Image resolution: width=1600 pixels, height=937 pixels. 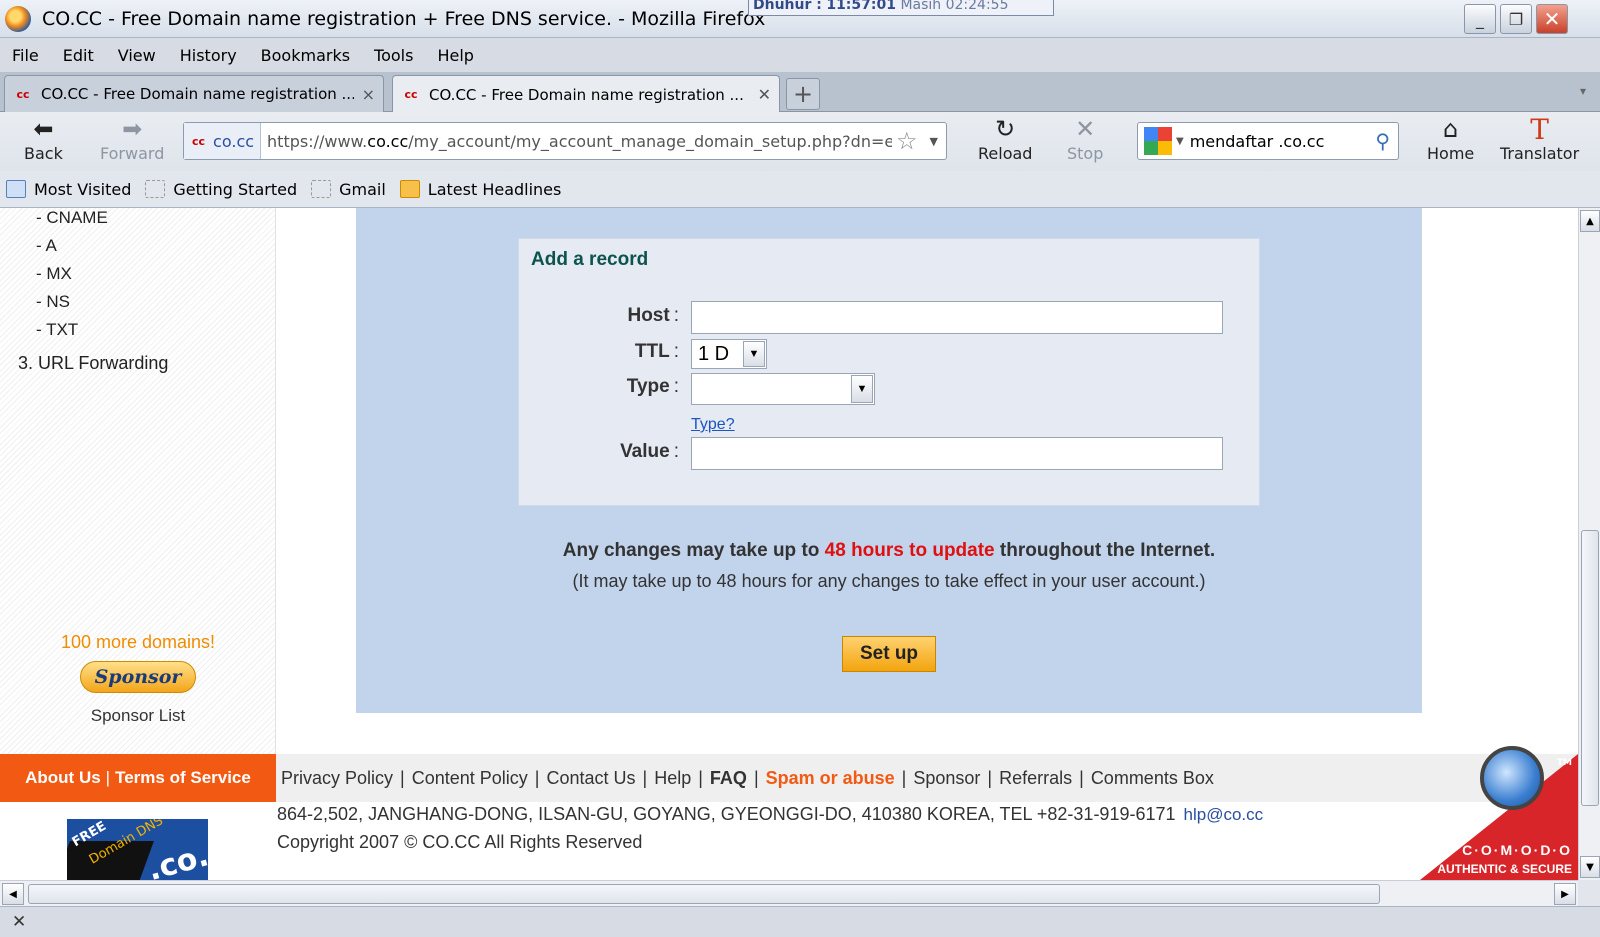 What do you see at coordinates (208, 55) in the screenshot?
I see `menu-history: History` at bounding box center [208, 55].